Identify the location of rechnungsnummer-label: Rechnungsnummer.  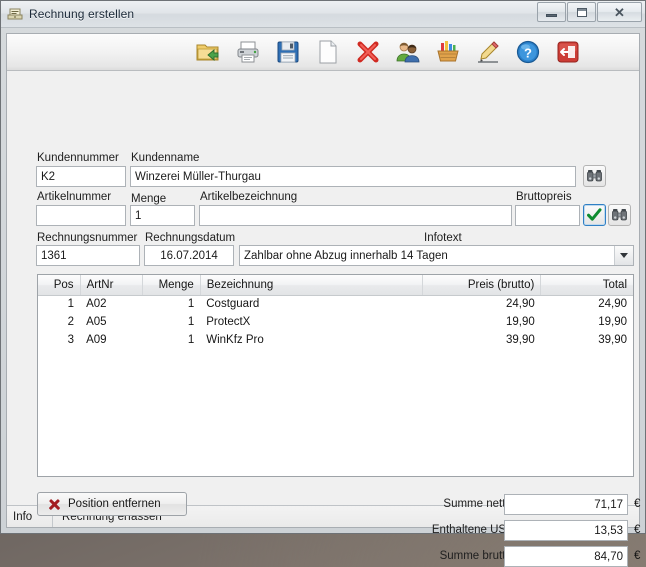
(87, 238).